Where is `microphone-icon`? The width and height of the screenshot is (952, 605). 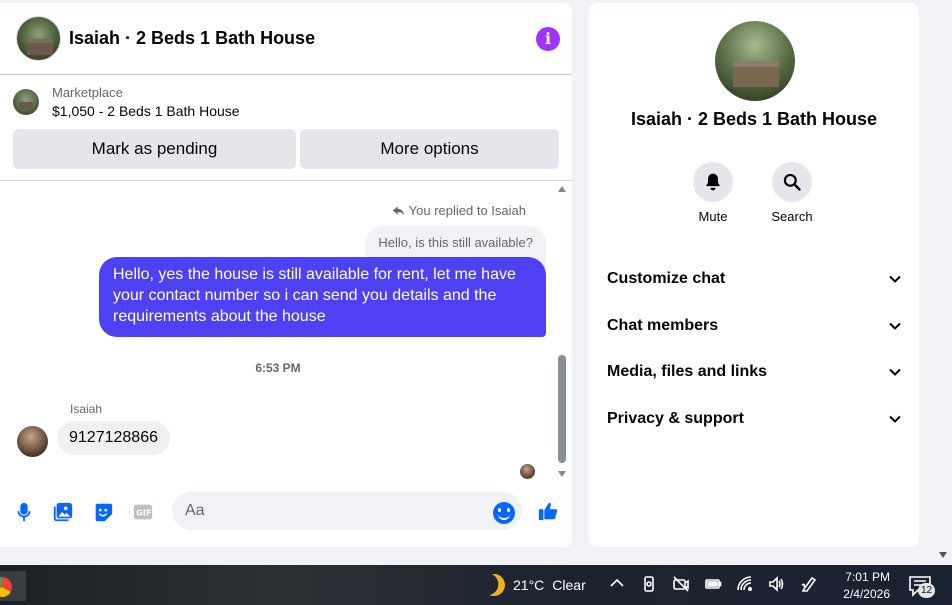
microphone-icon is located at coordinates (24, 512).